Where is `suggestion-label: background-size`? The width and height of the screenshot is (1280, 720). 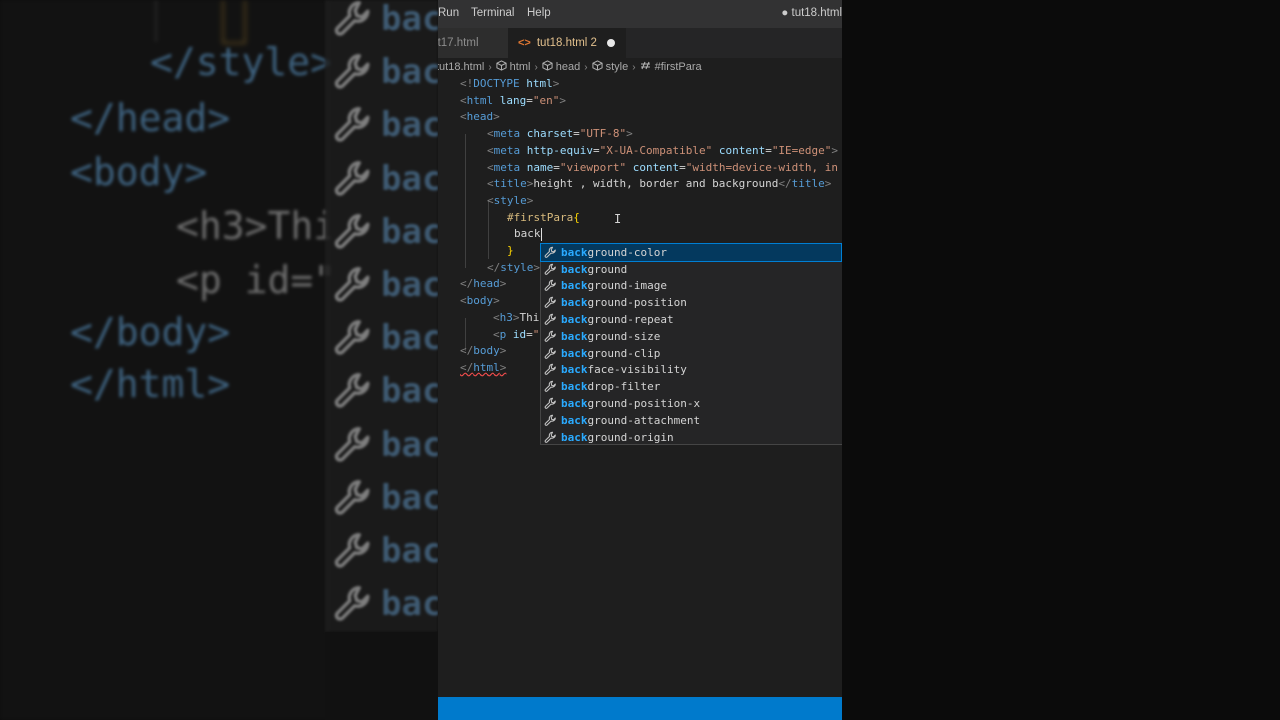 suggestion-label: background-size is located at coordinates (611, 336).